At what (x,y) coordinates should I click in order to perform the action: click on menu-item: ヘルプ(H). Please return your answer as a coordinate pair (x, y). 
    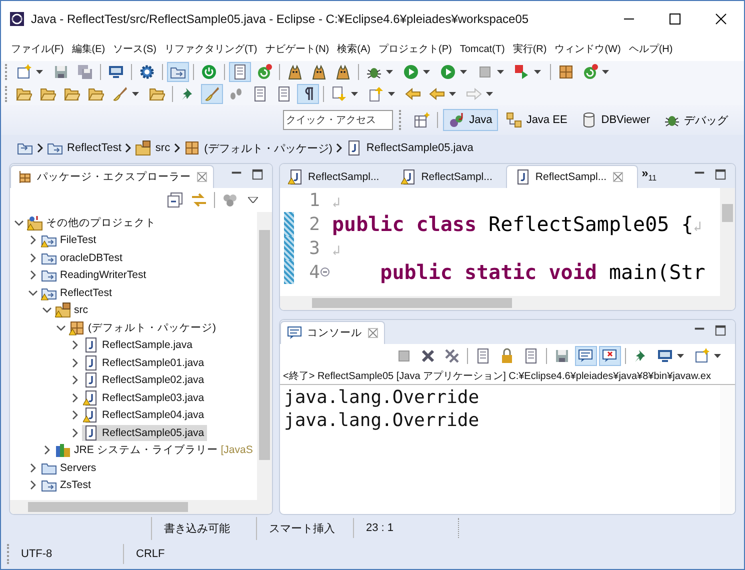
    Looking at the image, I should click on (650, 49).